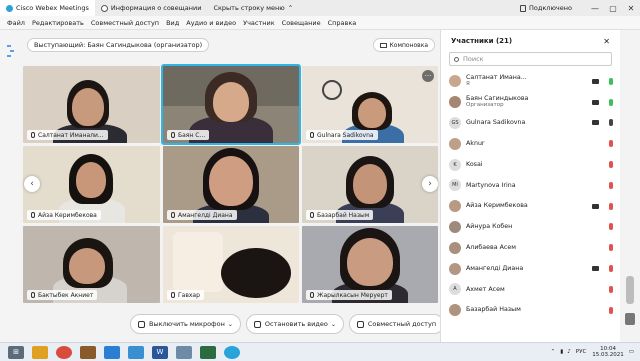 The height and width of the screenshot is (361, 640). Describe the element at coordinates (211, 23) in the screenshot. I see `menu-audio-video: Аудио и видео` at that location.